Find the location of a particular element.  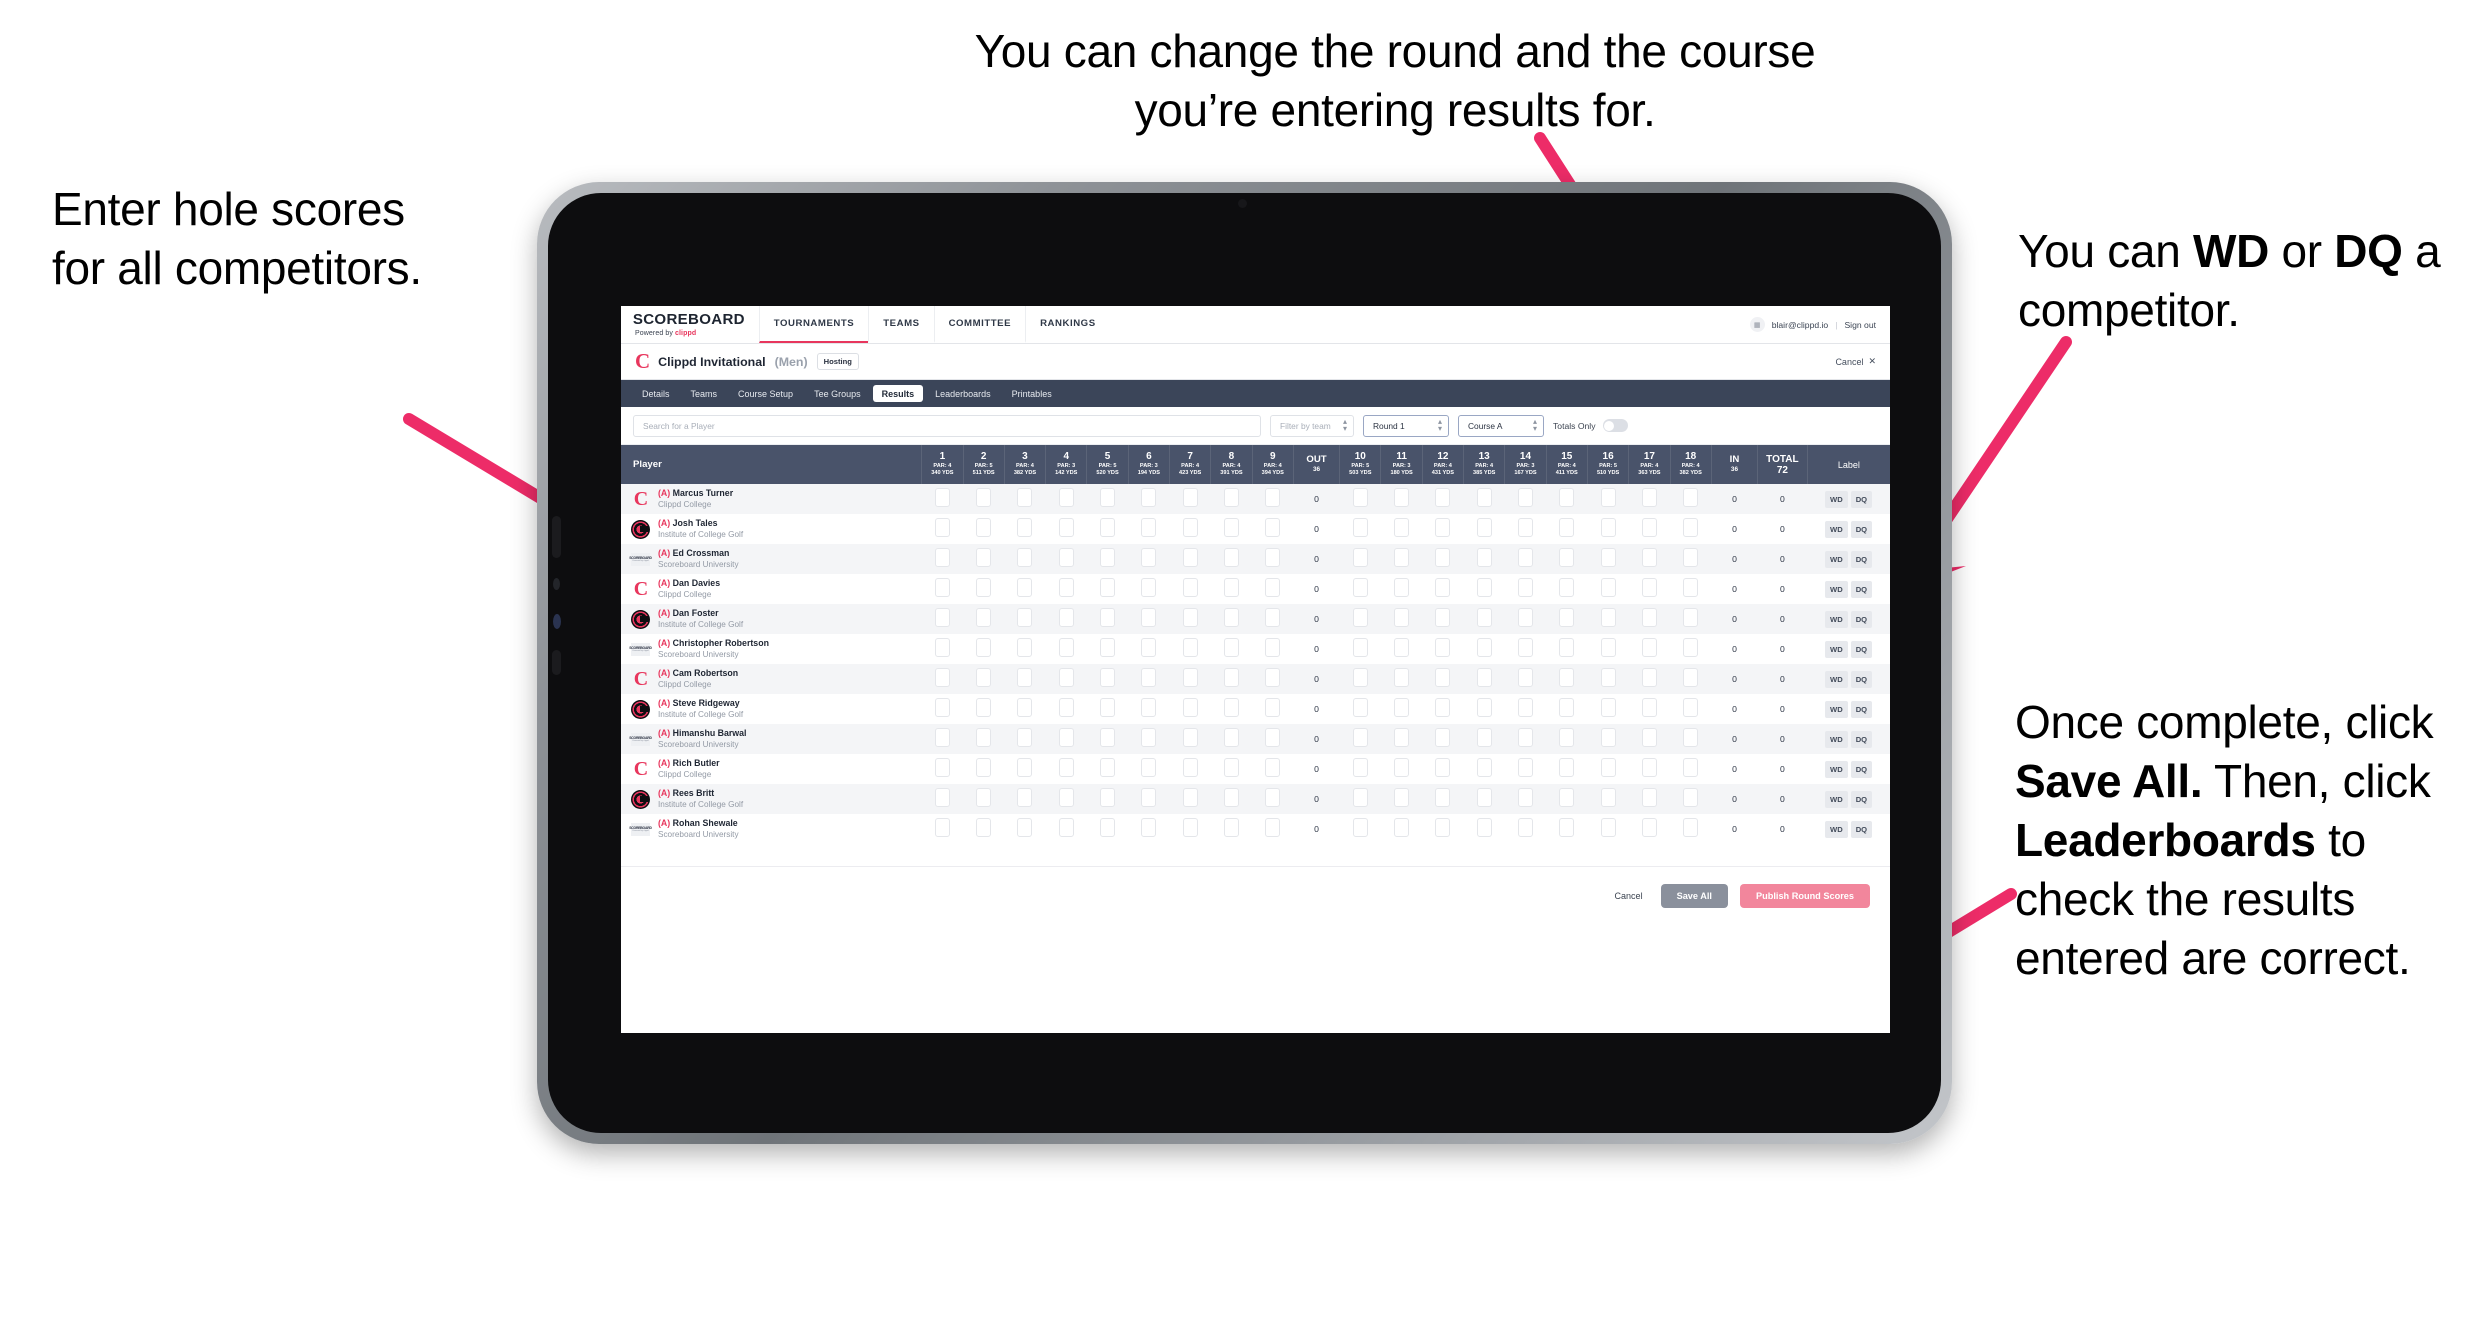

dq-button: DQ is located at coordinates (1861, 679).